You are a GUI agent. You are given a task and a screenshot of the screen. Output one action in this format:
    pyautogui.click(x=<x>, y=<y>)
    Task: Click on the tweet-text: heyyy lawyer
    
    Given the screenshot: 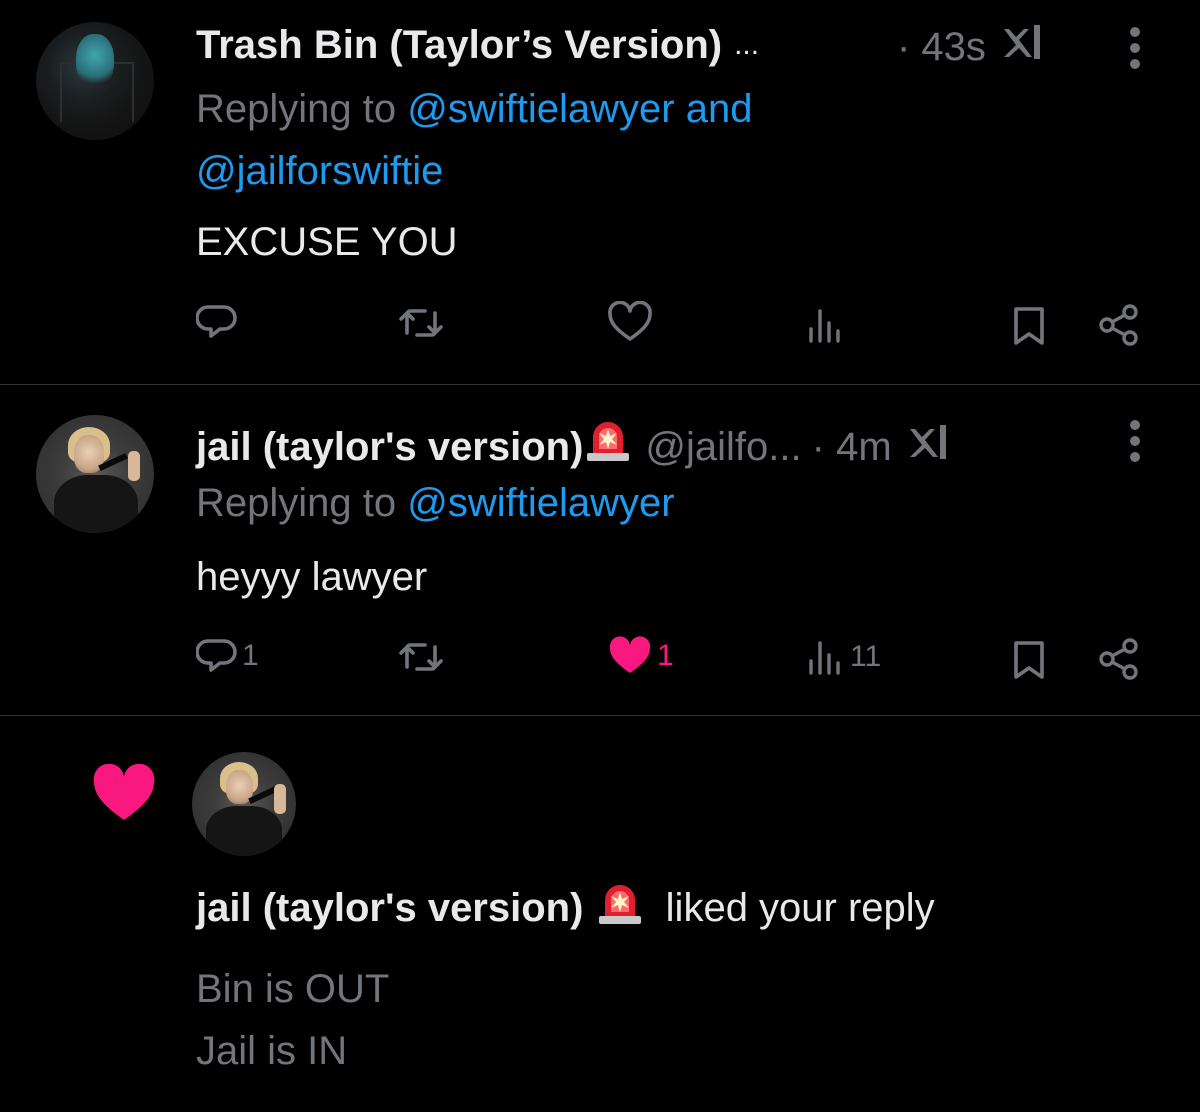 What is the action you would take?
    pyautogui.click(x=312, y=577)
    